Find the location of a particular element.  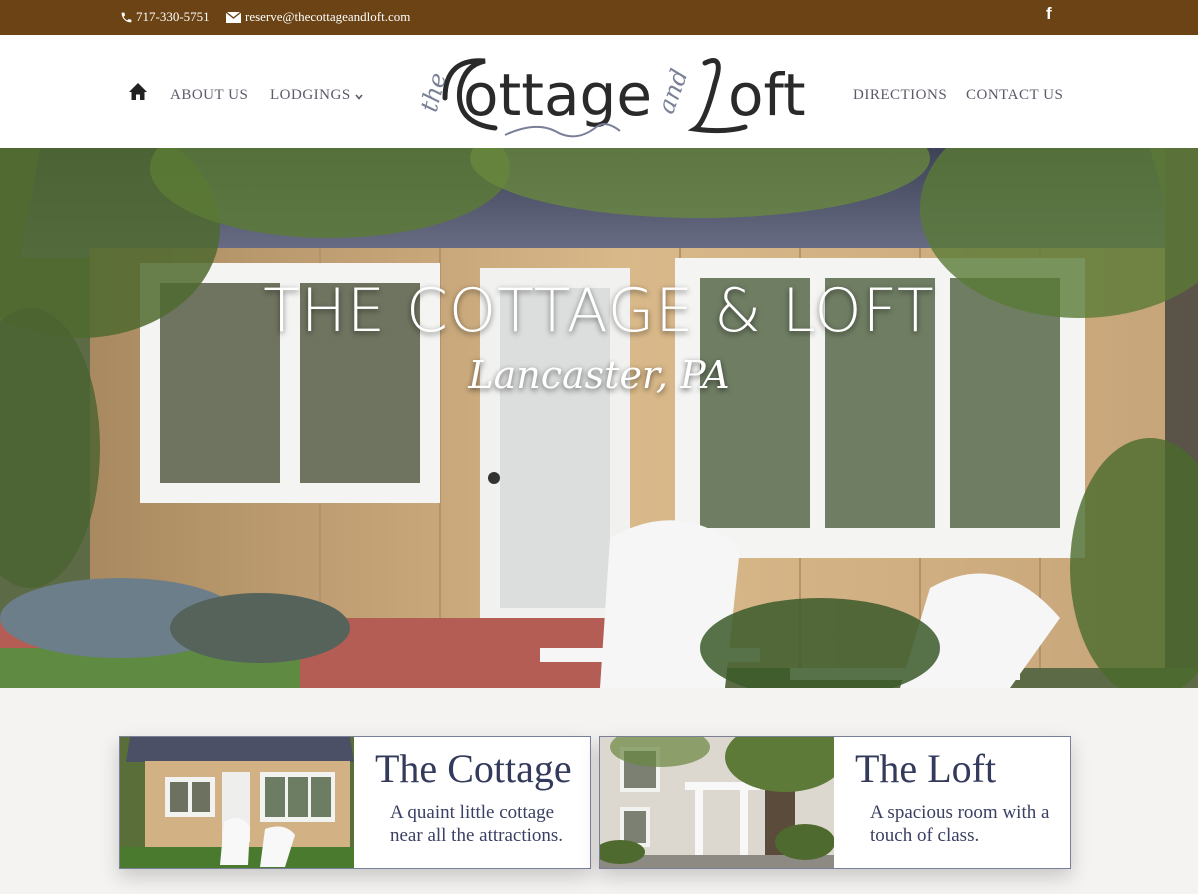

site-logo: the ottage and oft is located at coordinates (610, 93).